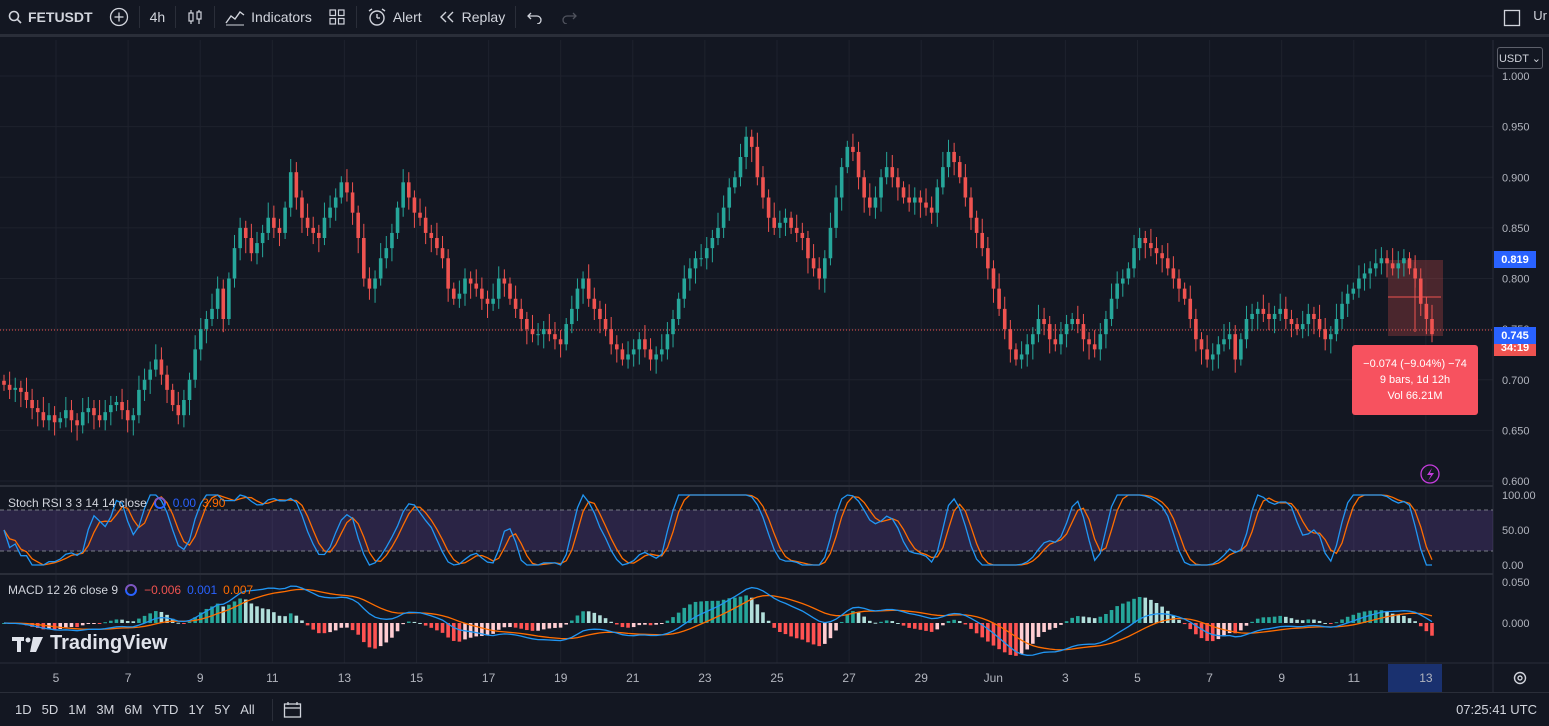 The height and width of the screenshot is (726, 1549). I want to click on indicators-button: Indicators, so click(268, 17).